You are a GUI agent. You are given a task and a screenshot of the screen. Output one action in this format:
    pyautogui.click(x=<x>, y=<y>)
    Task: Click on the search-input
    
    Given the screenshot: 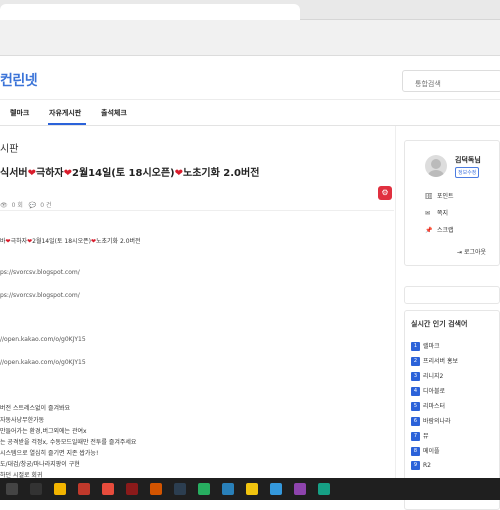 What is the action you would take?
    pyautogui.click(x=451, y=84)
    